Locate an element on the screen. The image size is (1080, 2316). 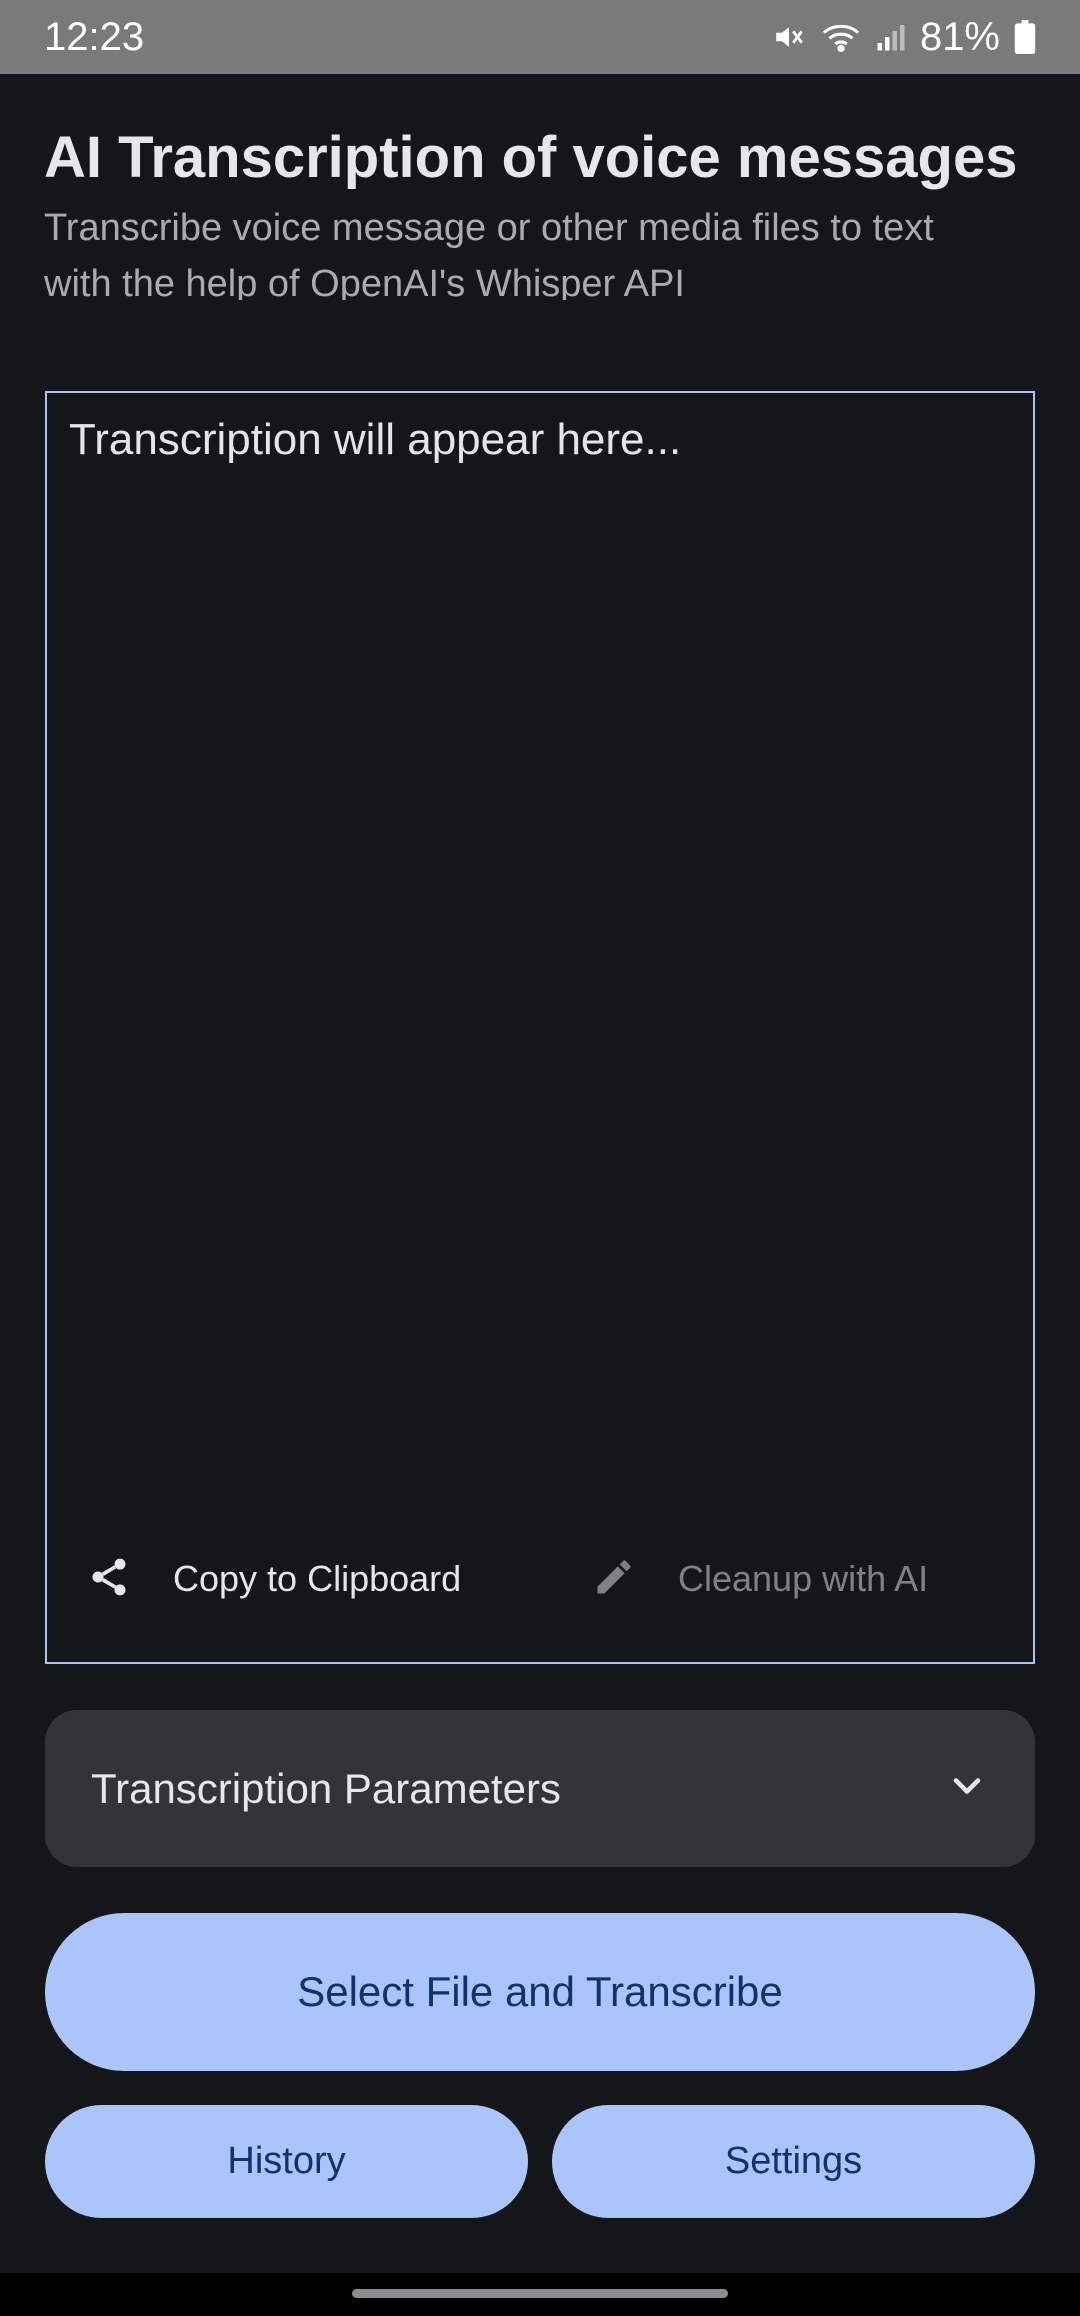
history-button: History is located at coordinates (286, 2161).